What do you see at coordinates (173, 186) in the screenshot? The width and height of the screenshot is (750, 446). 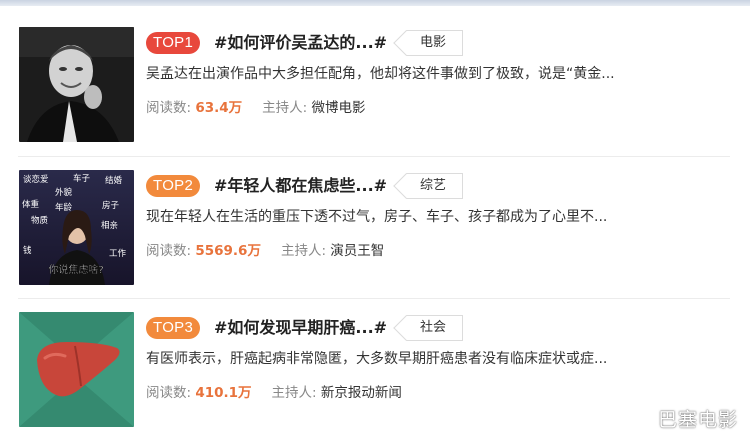 I see `rank-badge: TOP2` at bounding box center [173, 186].